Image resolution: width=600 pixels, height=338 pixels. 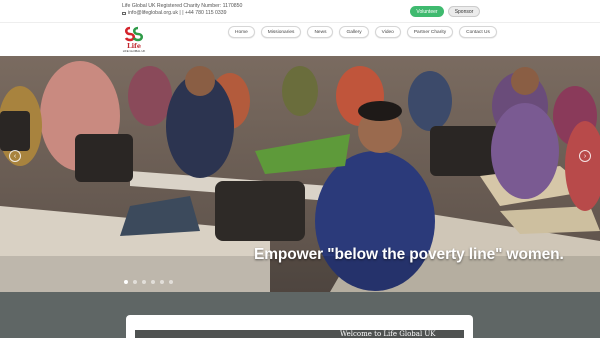 I want to click on nav-home: Home, so click(x=241, y=32).